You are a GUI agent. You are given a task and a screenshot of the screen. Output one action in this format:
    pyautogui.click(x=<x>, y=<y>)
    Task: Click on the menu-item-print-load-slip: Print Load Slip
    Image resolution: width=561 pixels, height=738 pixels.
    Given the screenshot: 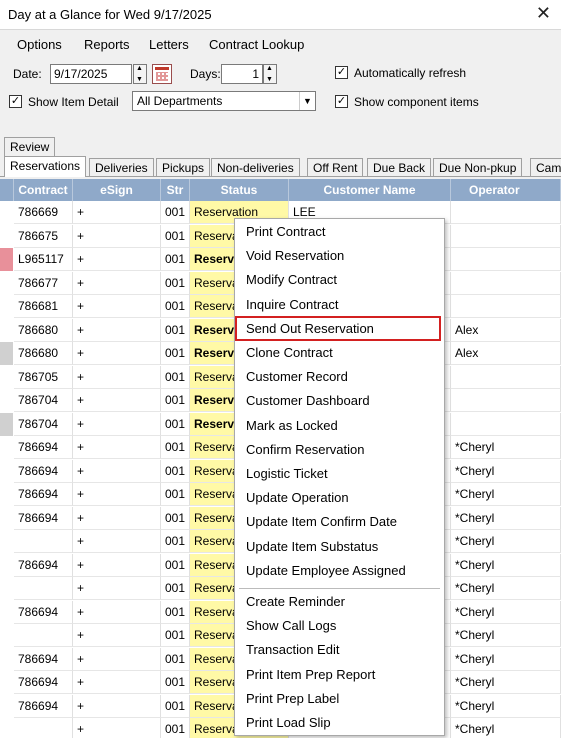 What is the action you would take?
    pyautogui.click(x=288, y=722)
    